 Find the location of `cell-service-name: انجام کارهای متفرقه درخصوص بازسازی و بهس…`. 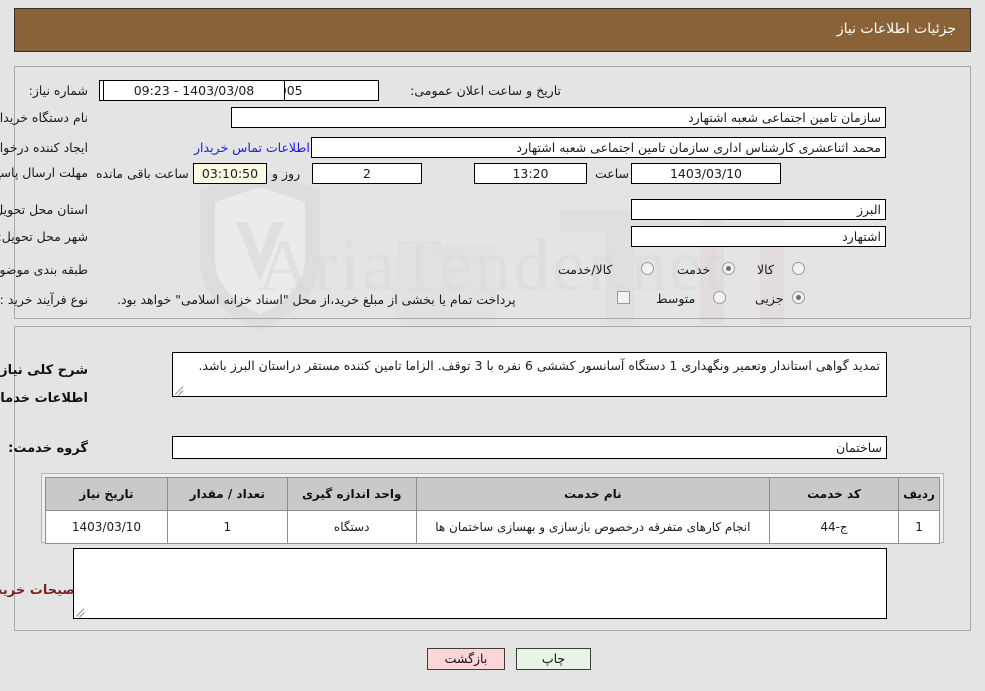

cell-service-name: انجام کارهای متفرقه درخصوص بازسازی و بهس… is located at coordinates (592, 527).